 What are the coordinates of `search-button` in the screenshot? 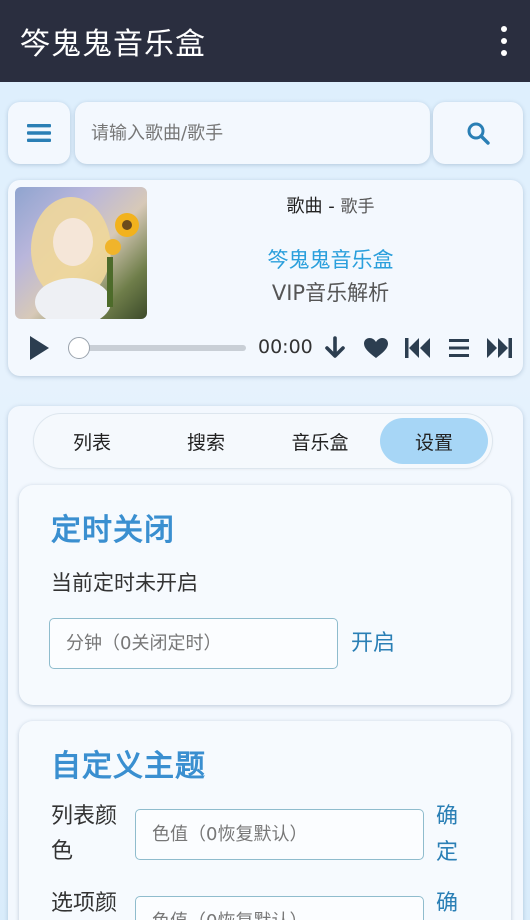 It's located at (478, 133).